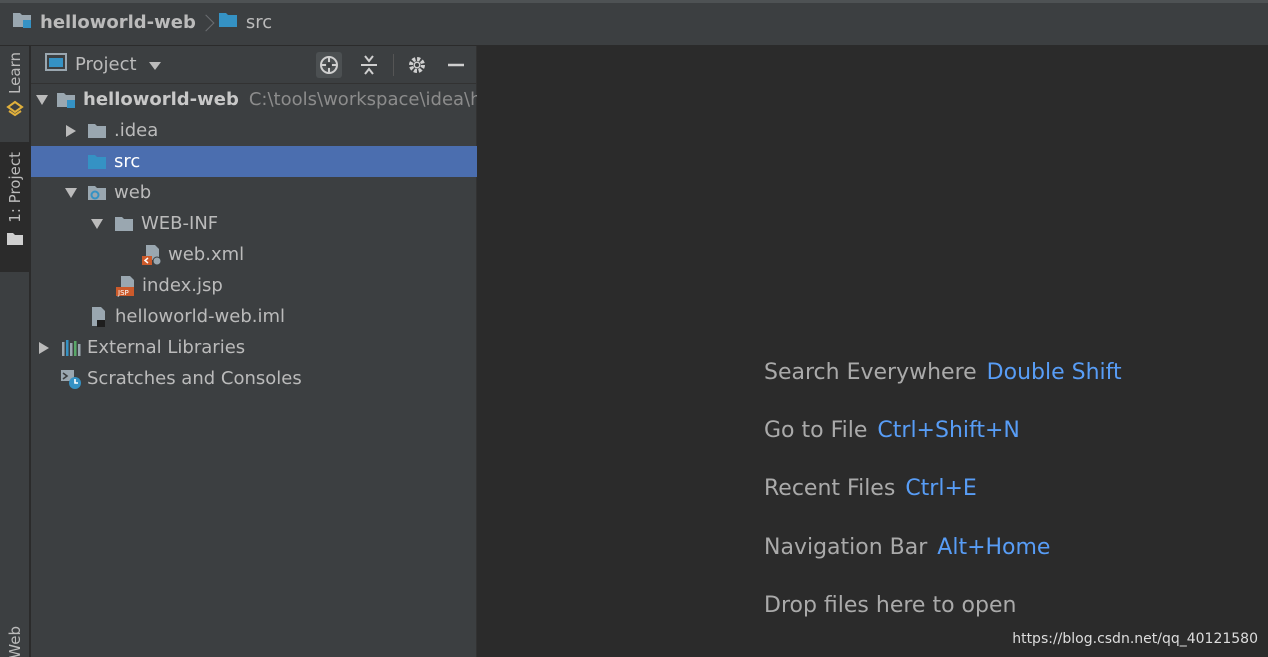 The height and width of the screenshot is (657, 1268). I want to click on project-view-selector: Project, so click(103, 64).